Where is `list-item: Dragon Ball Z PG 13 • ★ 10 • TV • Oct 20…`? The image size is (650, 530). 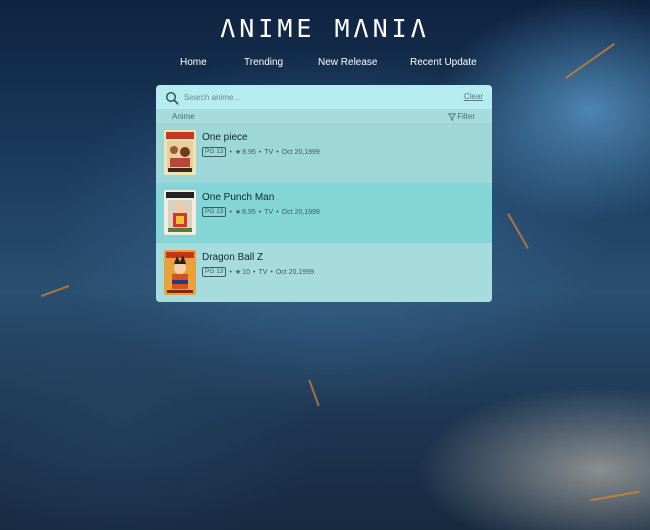 list-item: Dragon Ball Z PG 13 • ★ 10 • TV • Oct 20… is located at coordinates (324, 272).